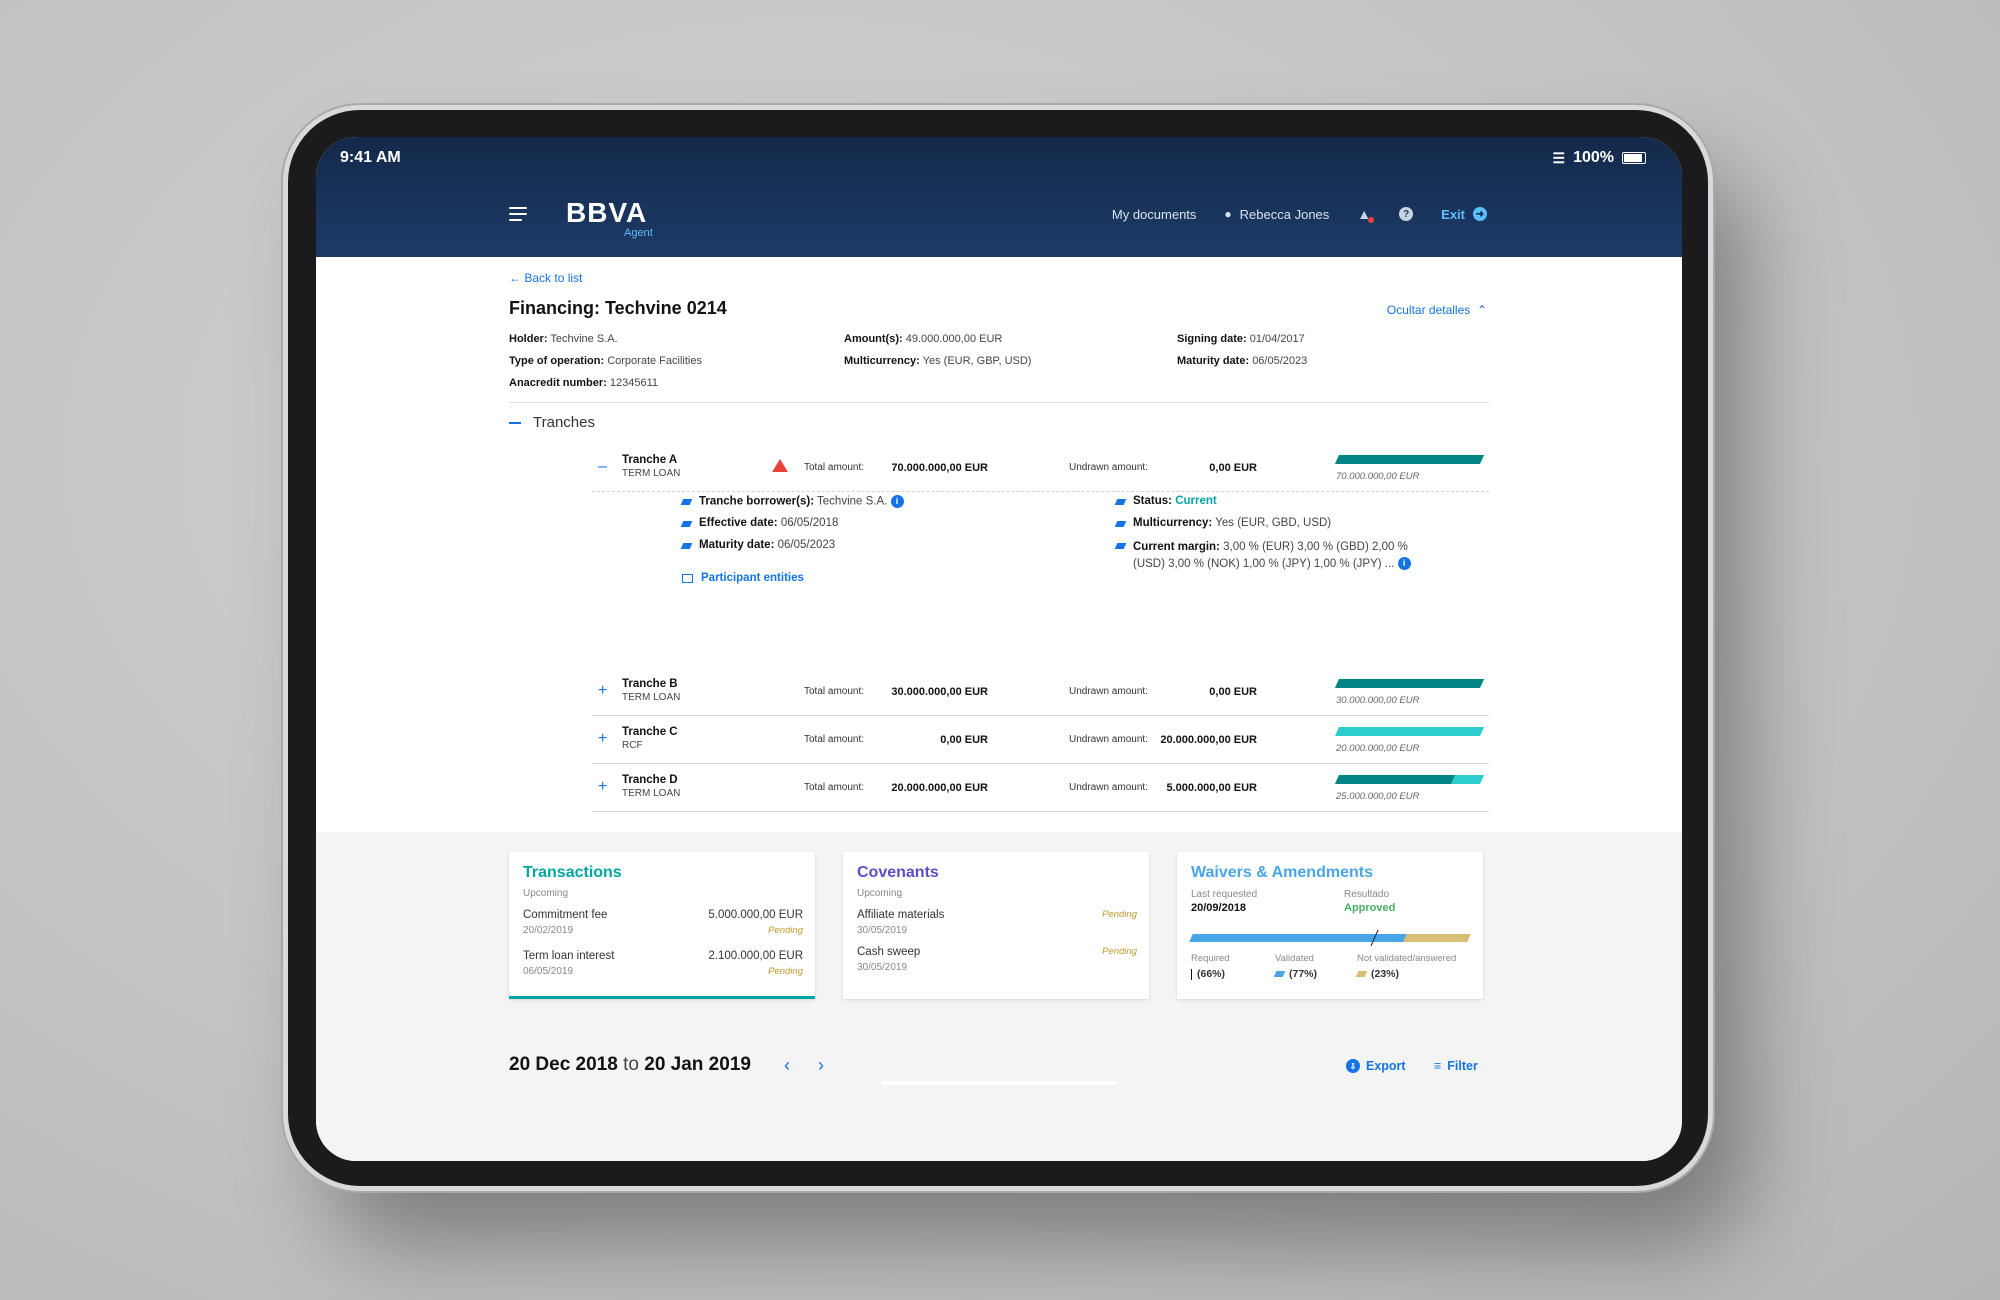 The width and height of the screenshot is (2000, 1300). What do you see at coordinates (787, 1065) in the screenshot?
I see `previous-range-button: ‹` at bounding box center [787, 1065].